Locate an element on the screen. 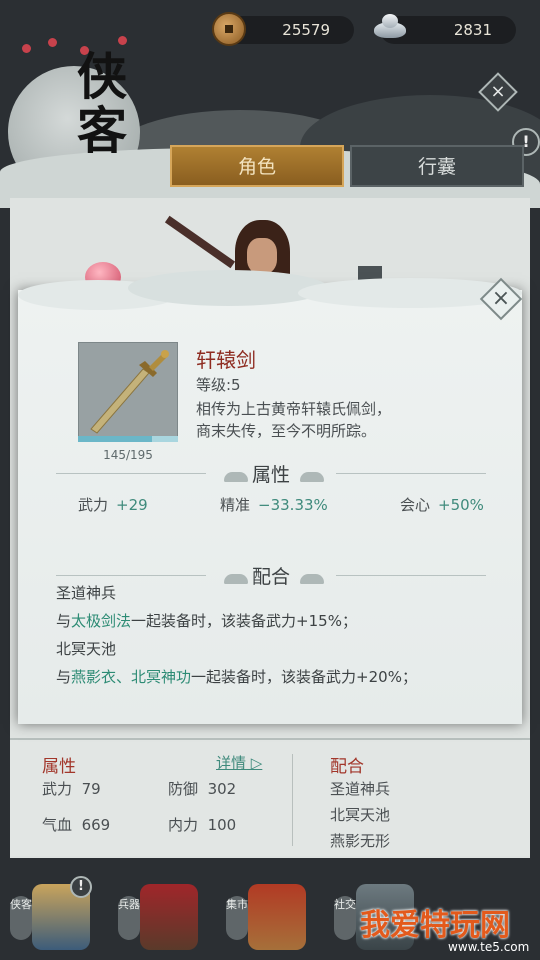  divider is located at coordinates (292, 800).